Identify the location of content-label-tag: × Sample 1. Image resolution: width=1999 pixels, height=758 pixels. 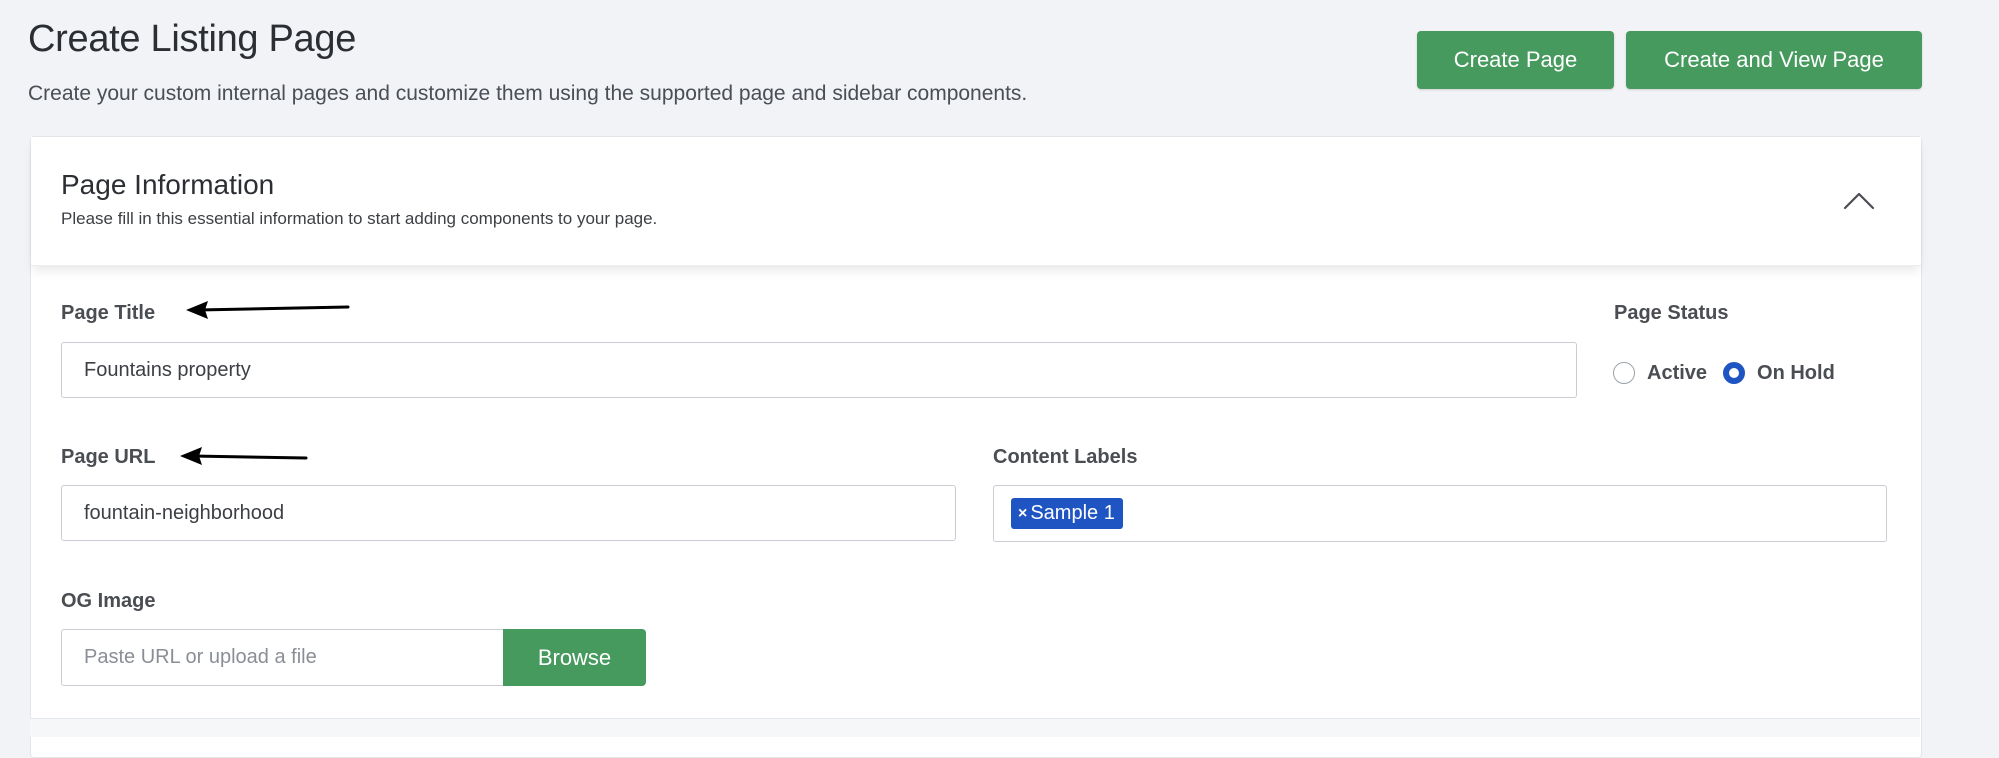
(1067, 513).